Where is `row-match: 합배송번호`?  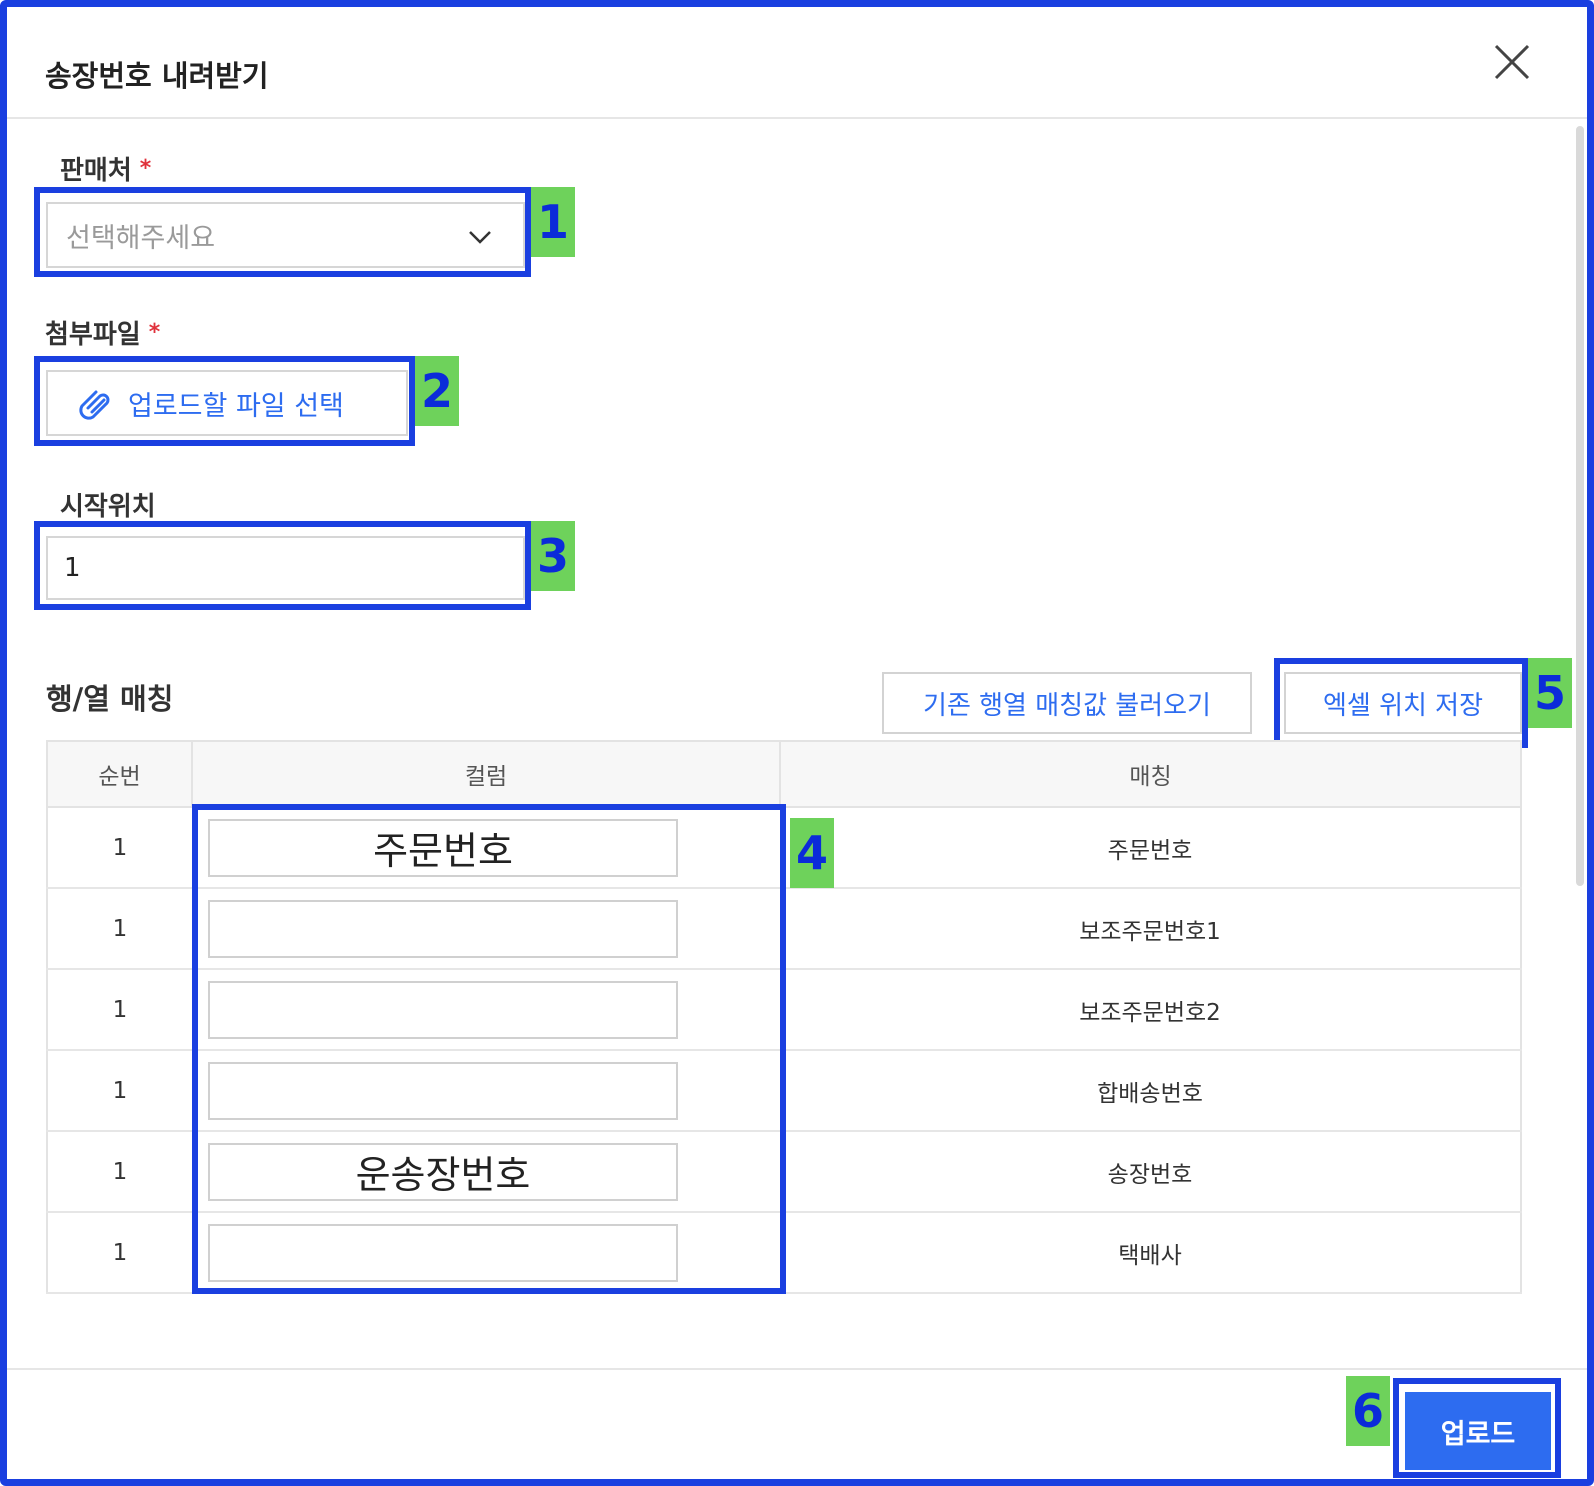
row-match: 합배송번호 is located at coordinates (1150, 1091).